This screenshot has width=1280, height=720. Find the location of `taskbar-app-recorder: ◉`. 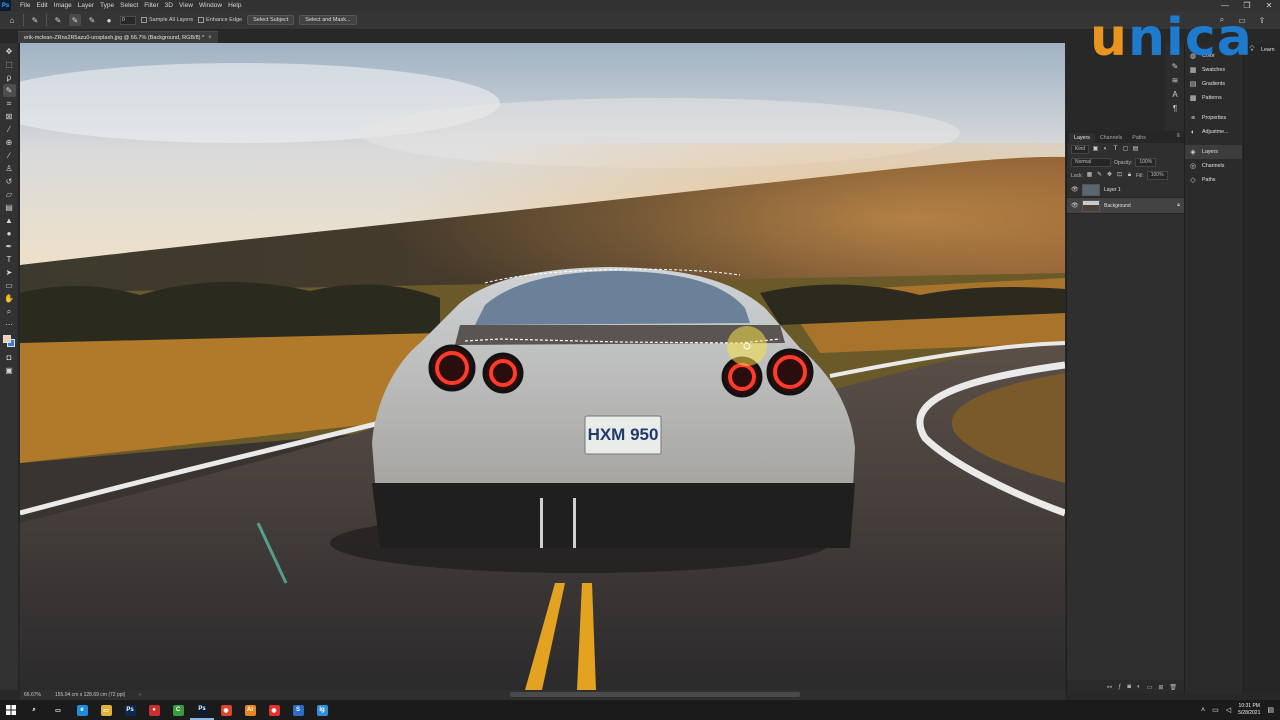

taskbar-app-recorder: ◉ is located at coordinates (274, 710).